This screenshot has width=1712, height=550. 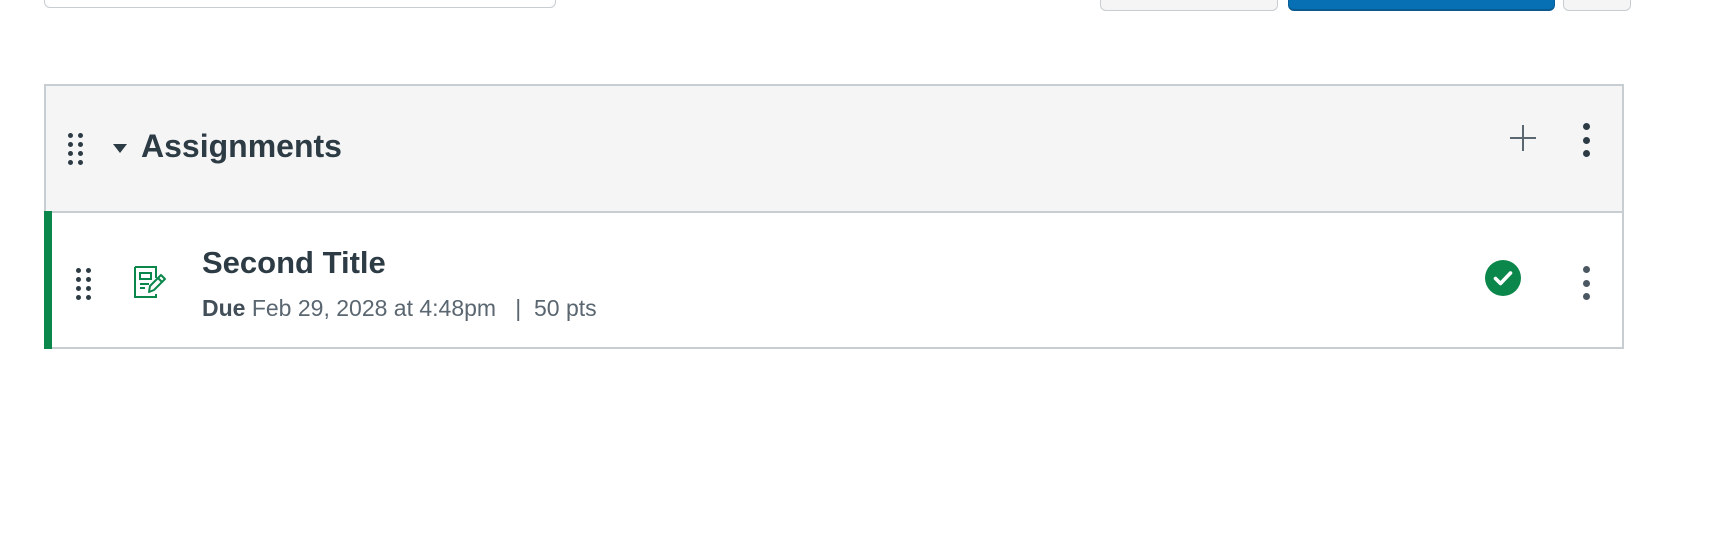 What do you see at coordinates (1523, 138) in the screenshot?
I see `plus-icon` at bounding box center [1523, 138].